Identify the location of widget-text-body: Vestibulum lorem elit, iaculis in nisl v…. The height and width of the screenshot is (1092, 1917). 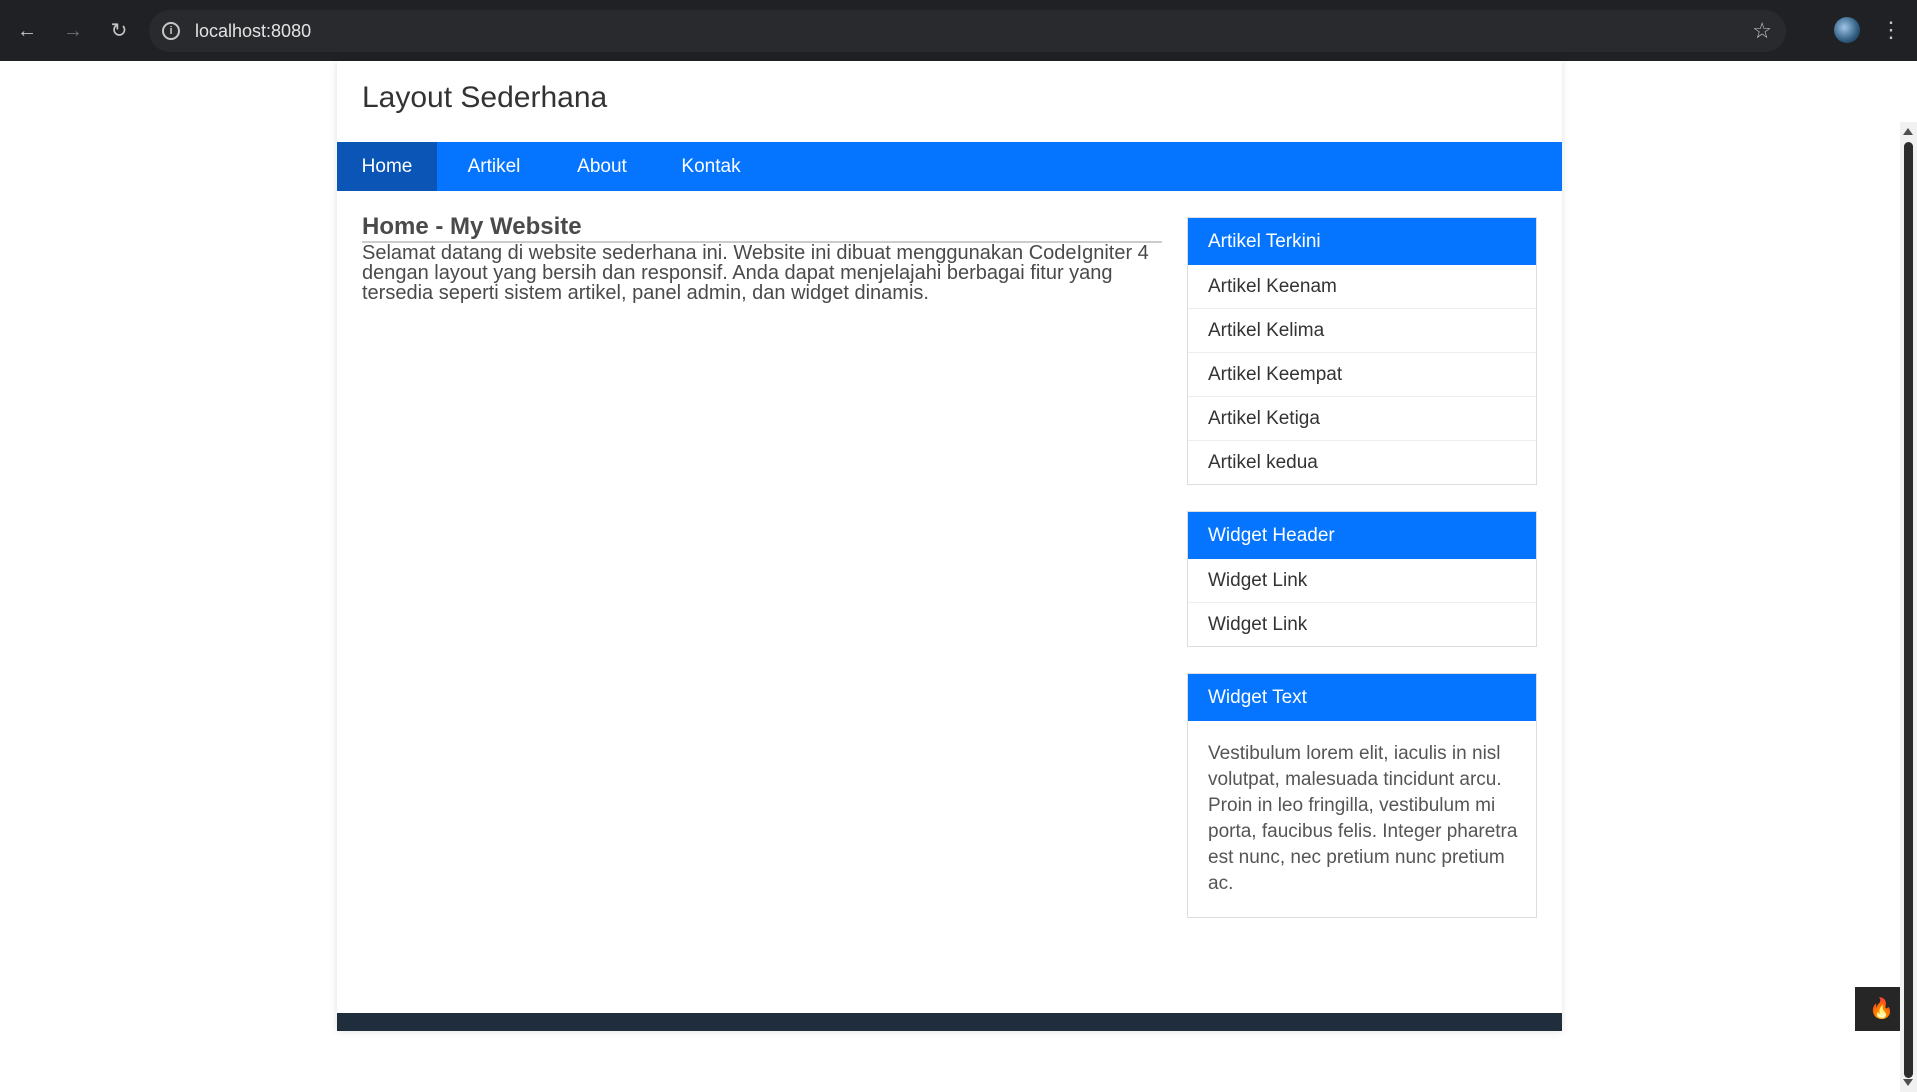
(1363, 818).